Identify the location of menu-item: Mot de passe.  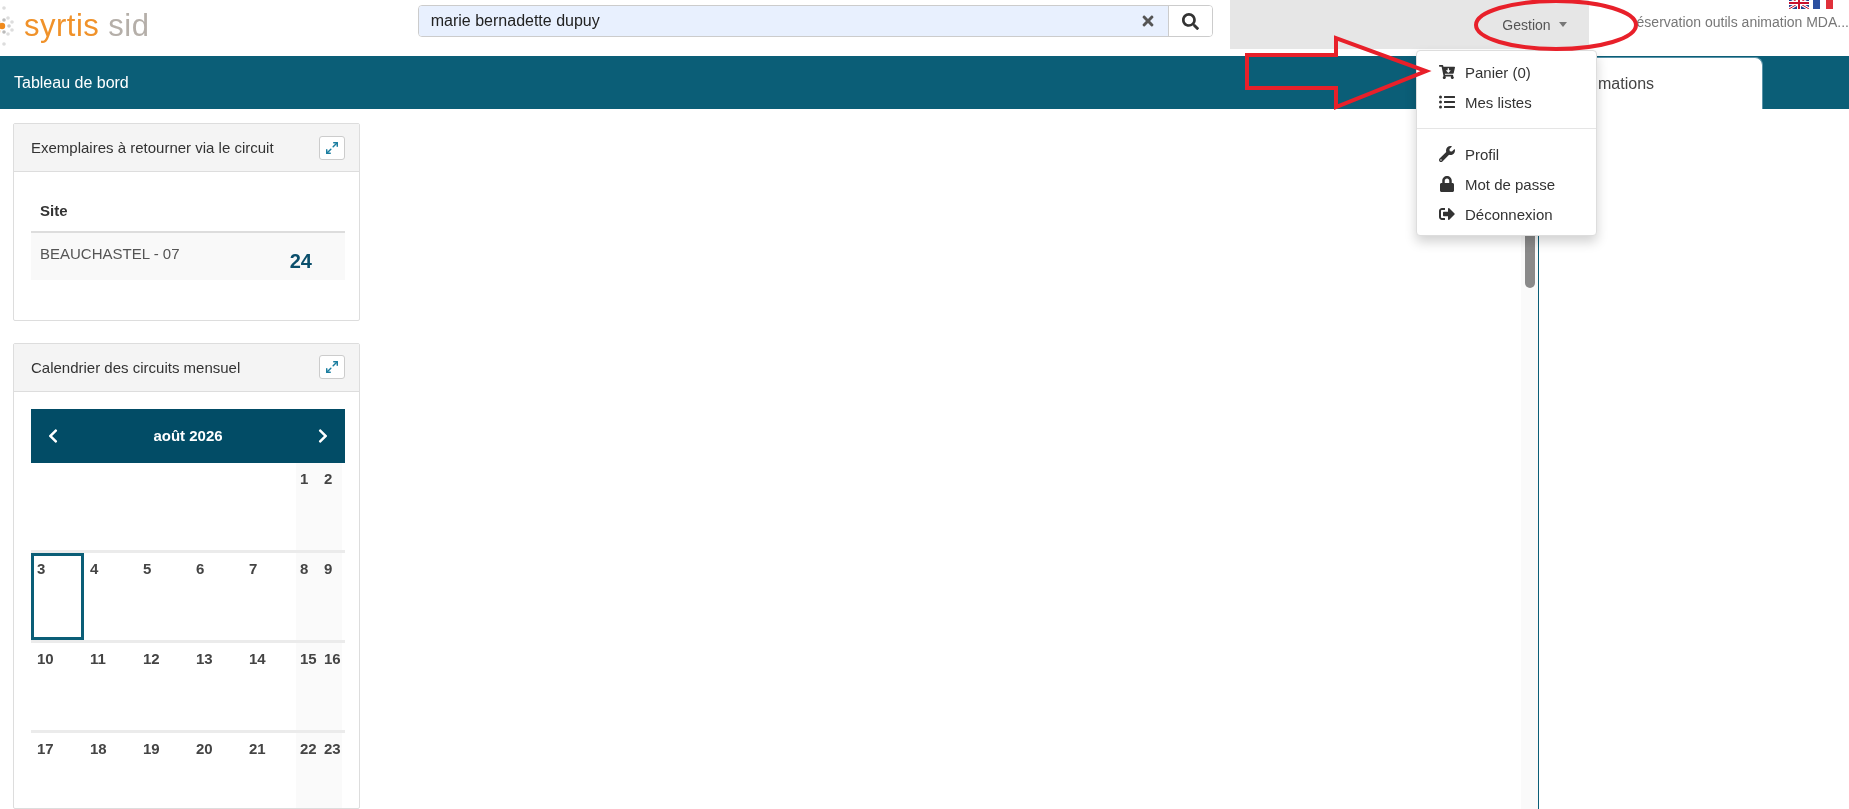
(1506, 184).